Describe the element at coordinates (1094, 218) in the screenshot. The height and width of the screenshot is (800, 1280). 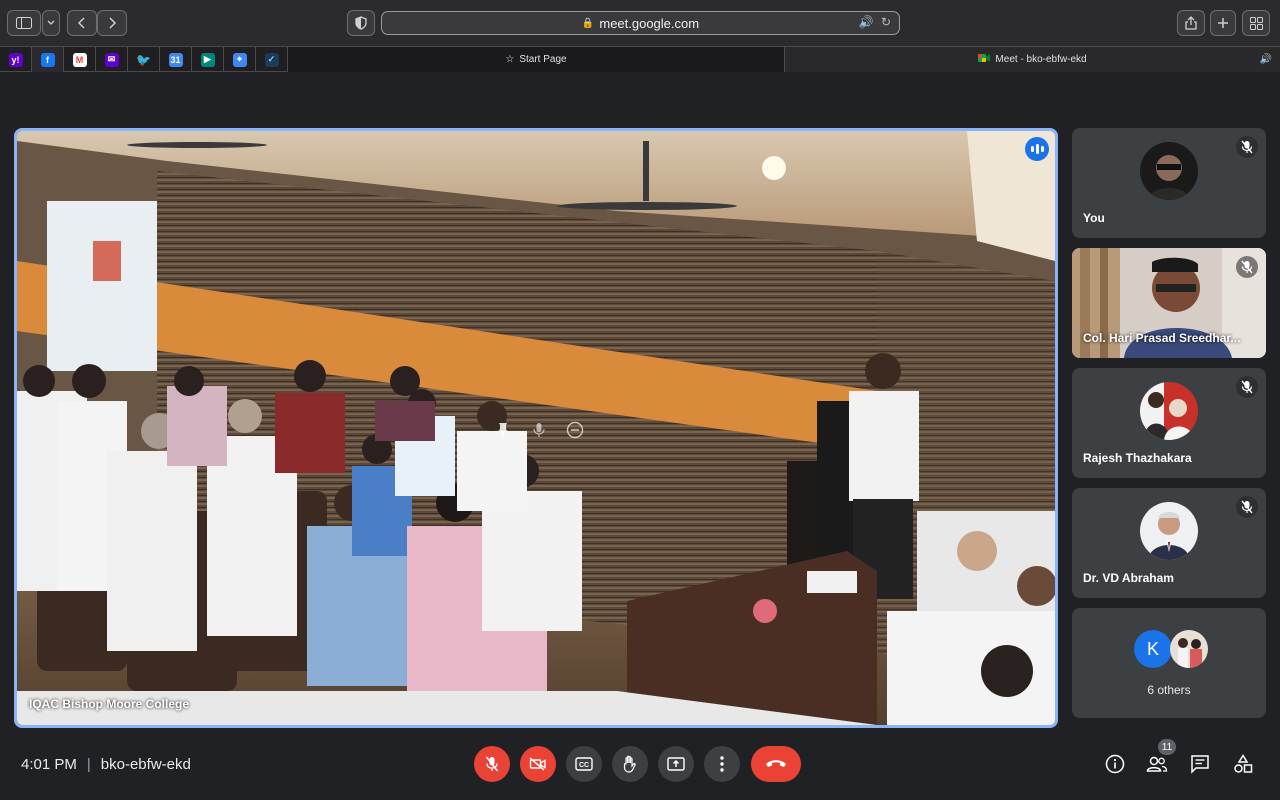
I see `participant-name: You` at that location.